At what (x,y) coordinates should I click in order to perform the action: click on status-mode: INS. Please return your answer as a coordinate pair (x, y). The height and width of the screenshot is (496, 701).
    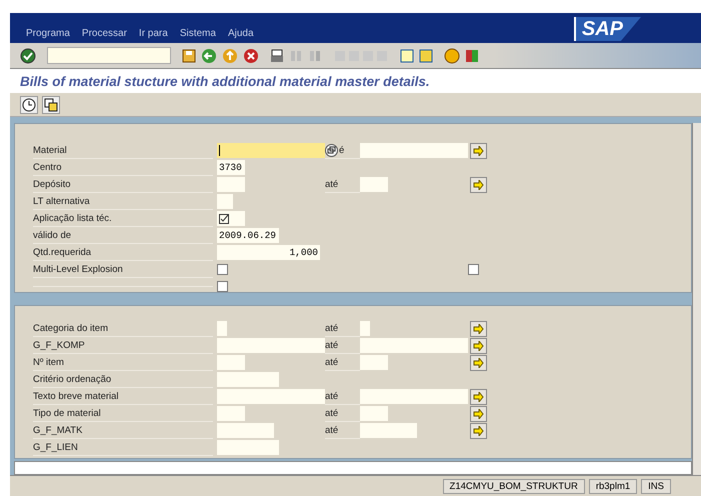
    Looking at the image, I should click on (656, 486).